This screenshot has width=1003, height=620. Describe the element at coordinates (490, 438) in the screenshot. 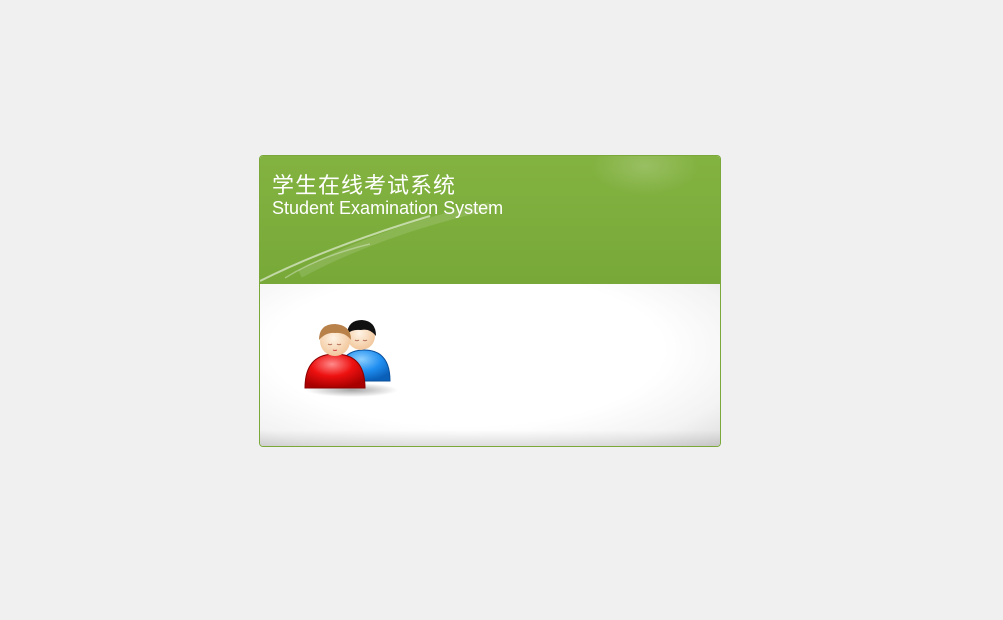

I see `body-bottom-shade` at that location.